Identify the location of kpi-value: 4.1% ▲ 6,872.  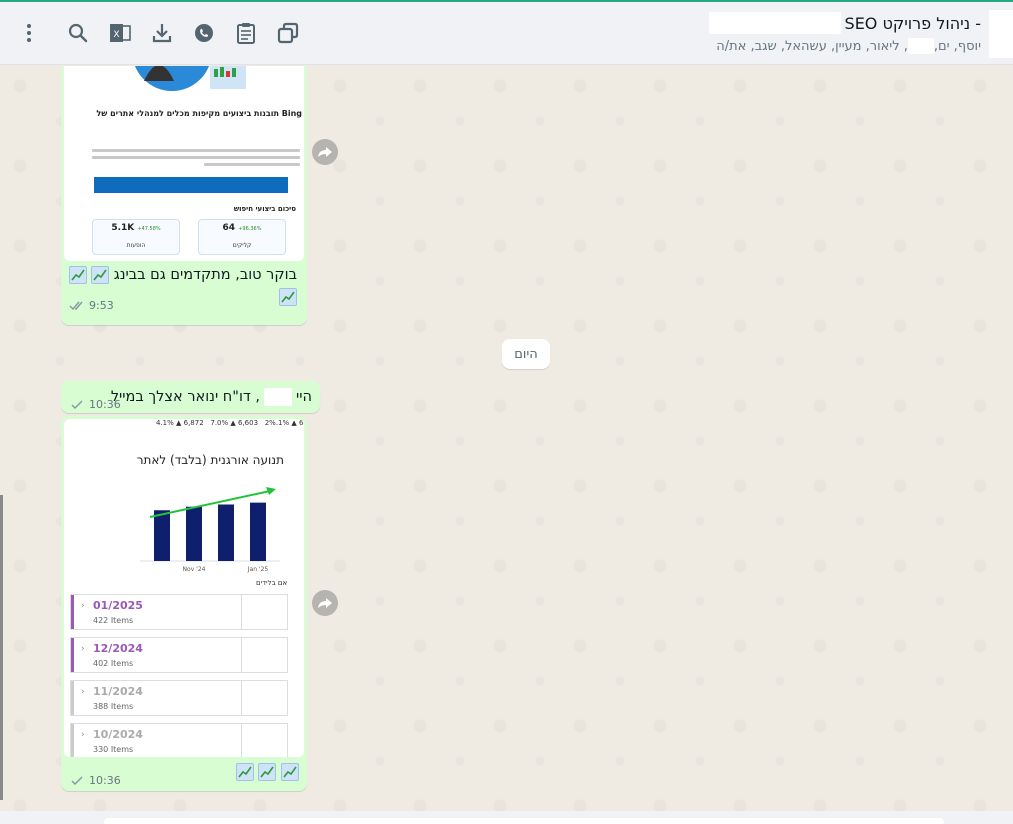
(180, 423).